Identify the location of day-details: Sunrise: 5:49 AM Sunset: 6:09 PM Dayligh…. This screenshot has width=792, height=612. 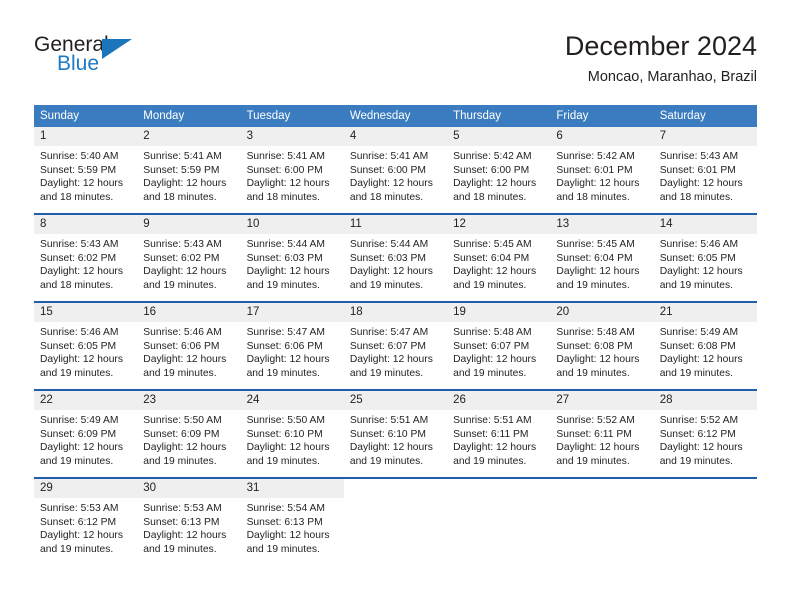
(85, 439).